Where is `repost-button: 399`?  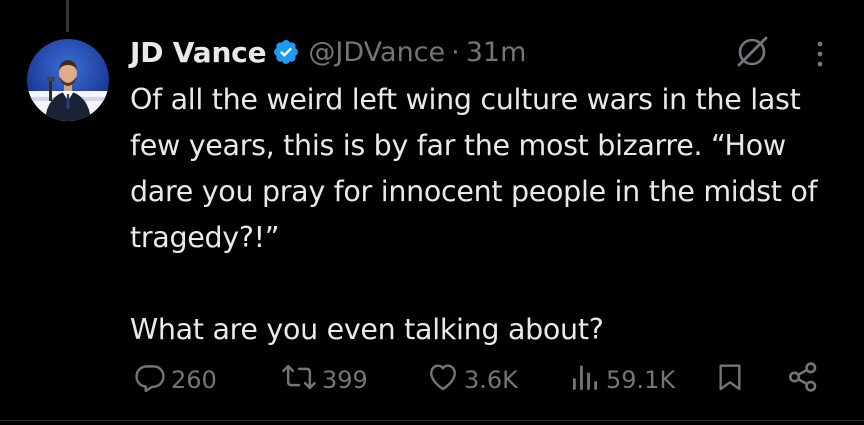 repost-button: 399 is located at coordinates (324, 380).